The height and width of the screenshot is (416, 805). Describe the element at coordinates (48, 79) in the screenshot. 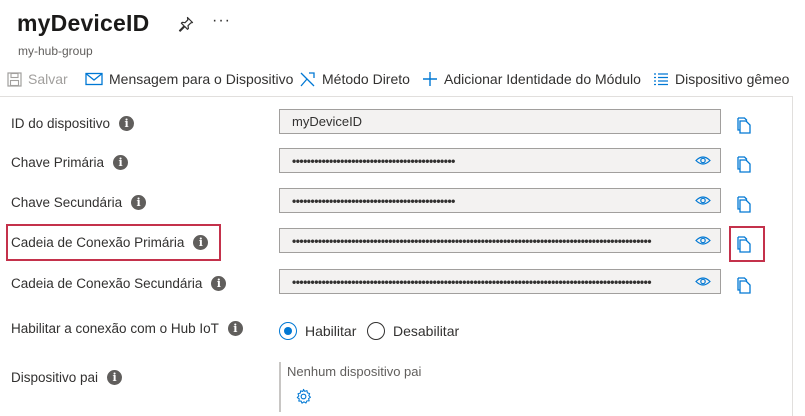

I see `save-label: Salvar` at that location.